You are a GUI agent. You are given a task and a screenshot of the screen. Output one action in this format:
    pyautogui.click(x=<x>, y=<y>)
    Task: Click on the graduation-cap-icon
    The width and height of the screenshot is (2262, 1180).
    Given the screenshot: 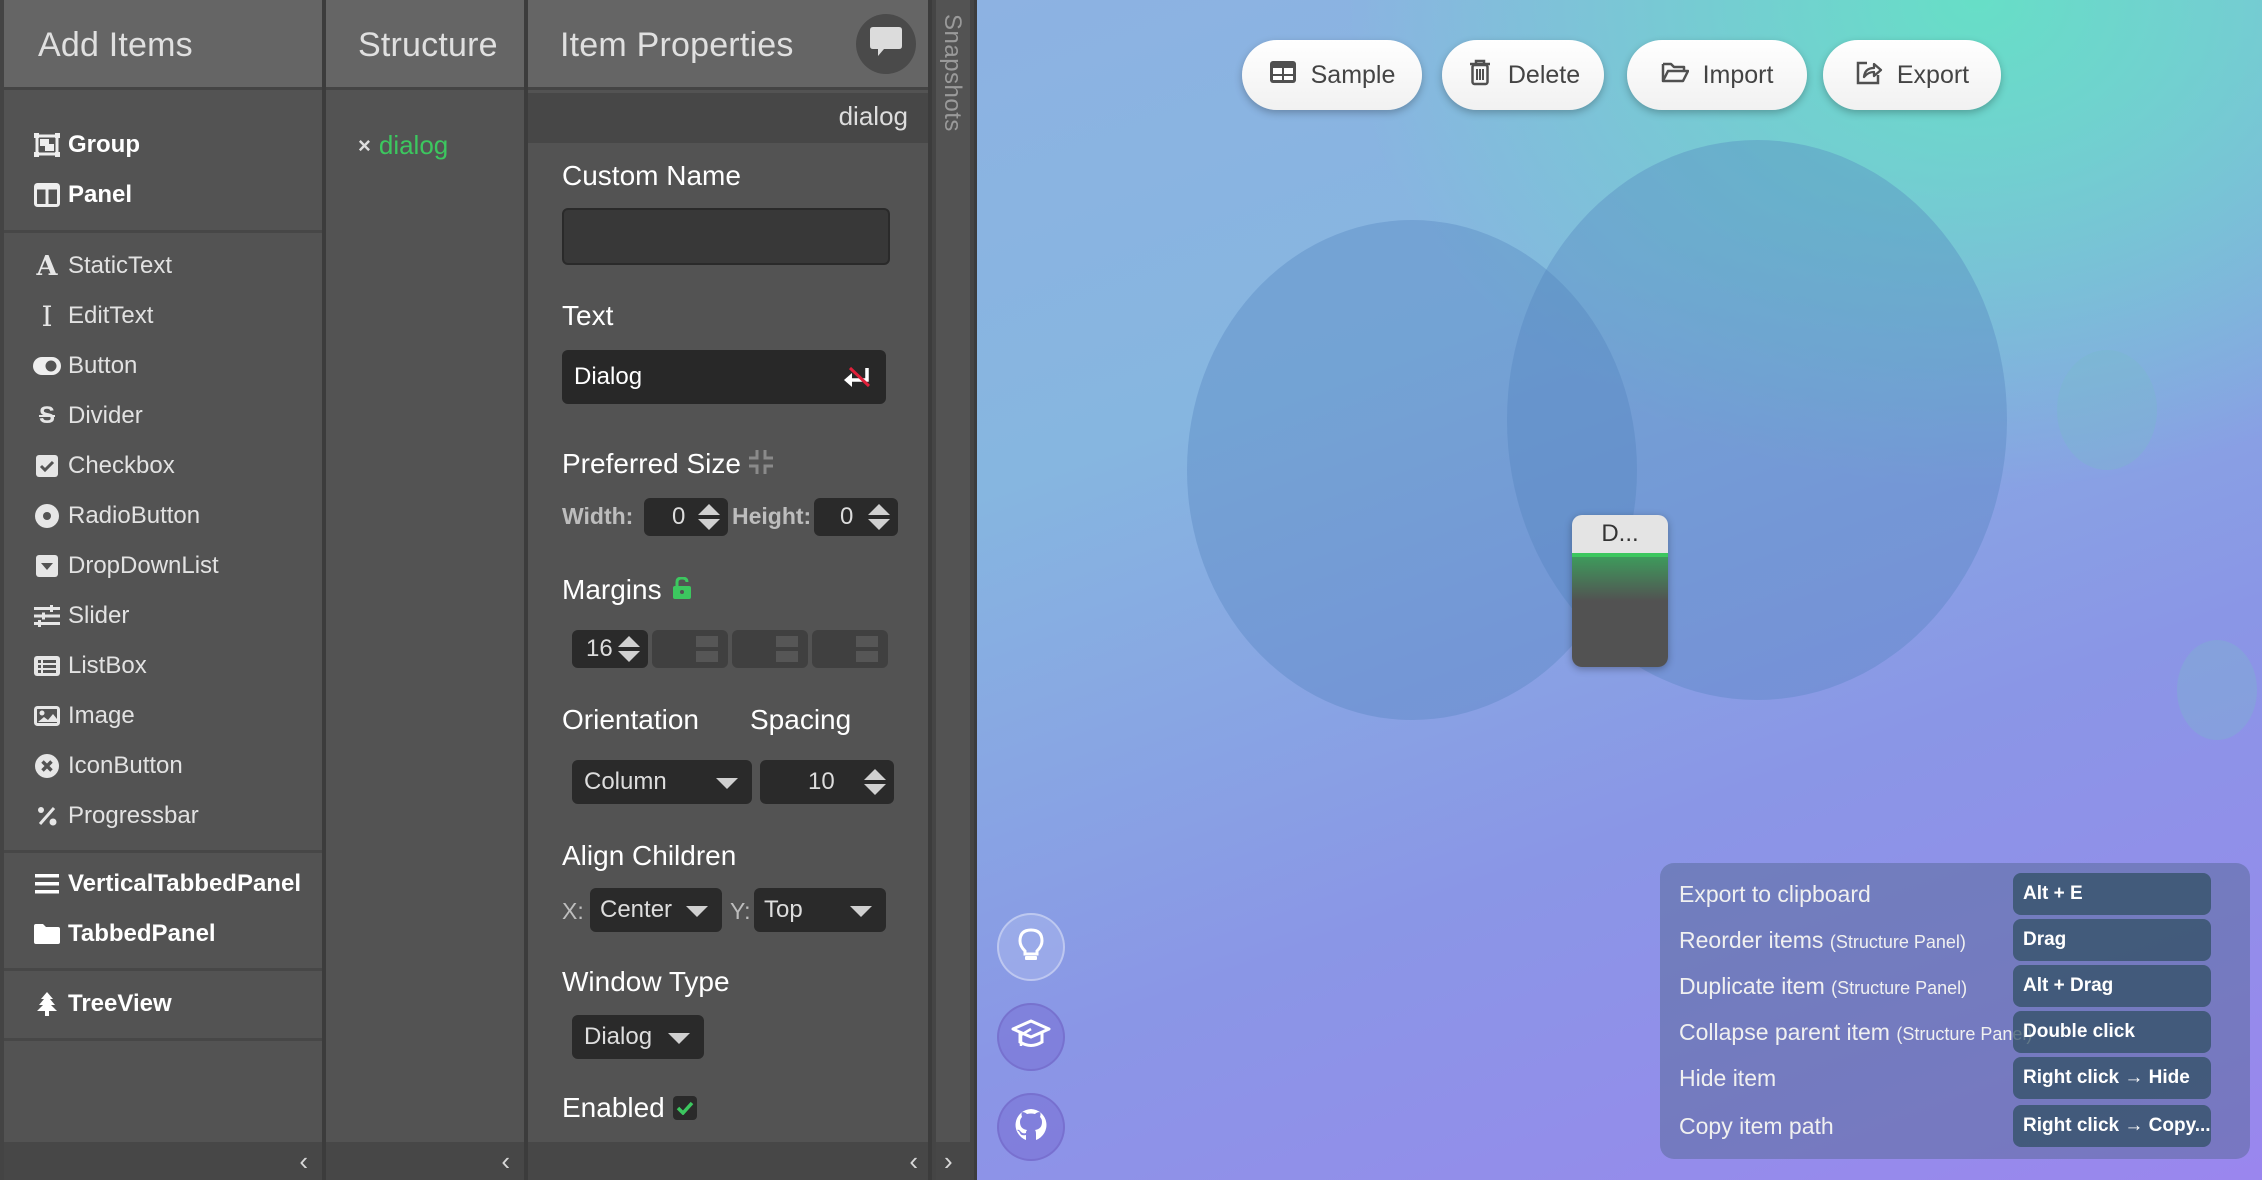 What is the action you would take?
    pyautogui.click(x=1031, y=1037)
    